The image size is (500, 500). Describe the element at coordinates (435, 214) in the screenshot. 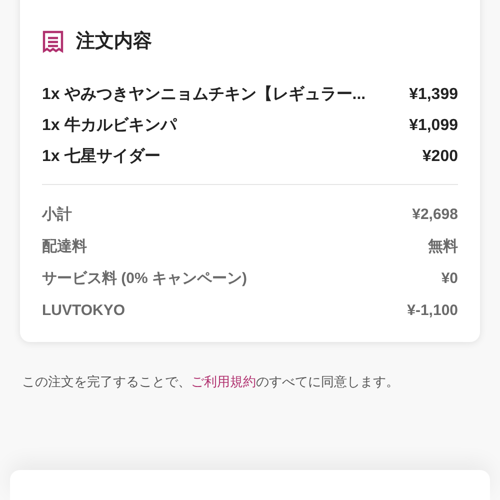

I see `summary-value: ¥2,698` at that location.